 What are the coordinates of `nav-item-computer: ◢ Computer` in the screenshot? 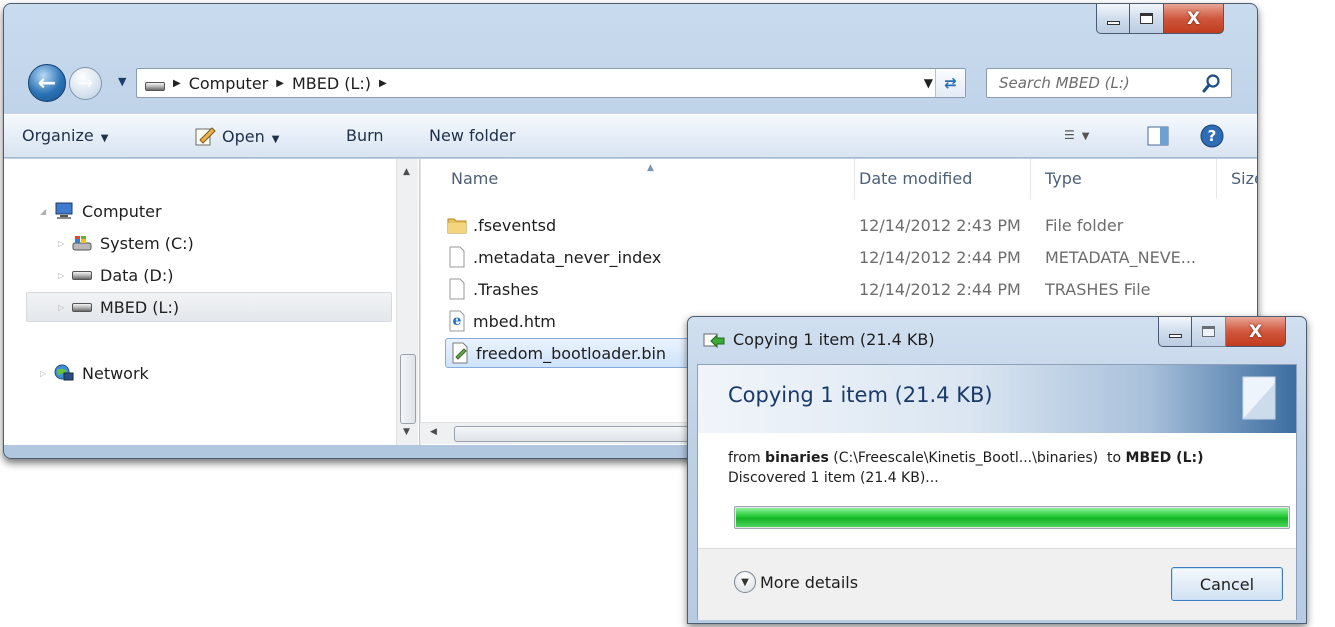 It's located at (101, 211).